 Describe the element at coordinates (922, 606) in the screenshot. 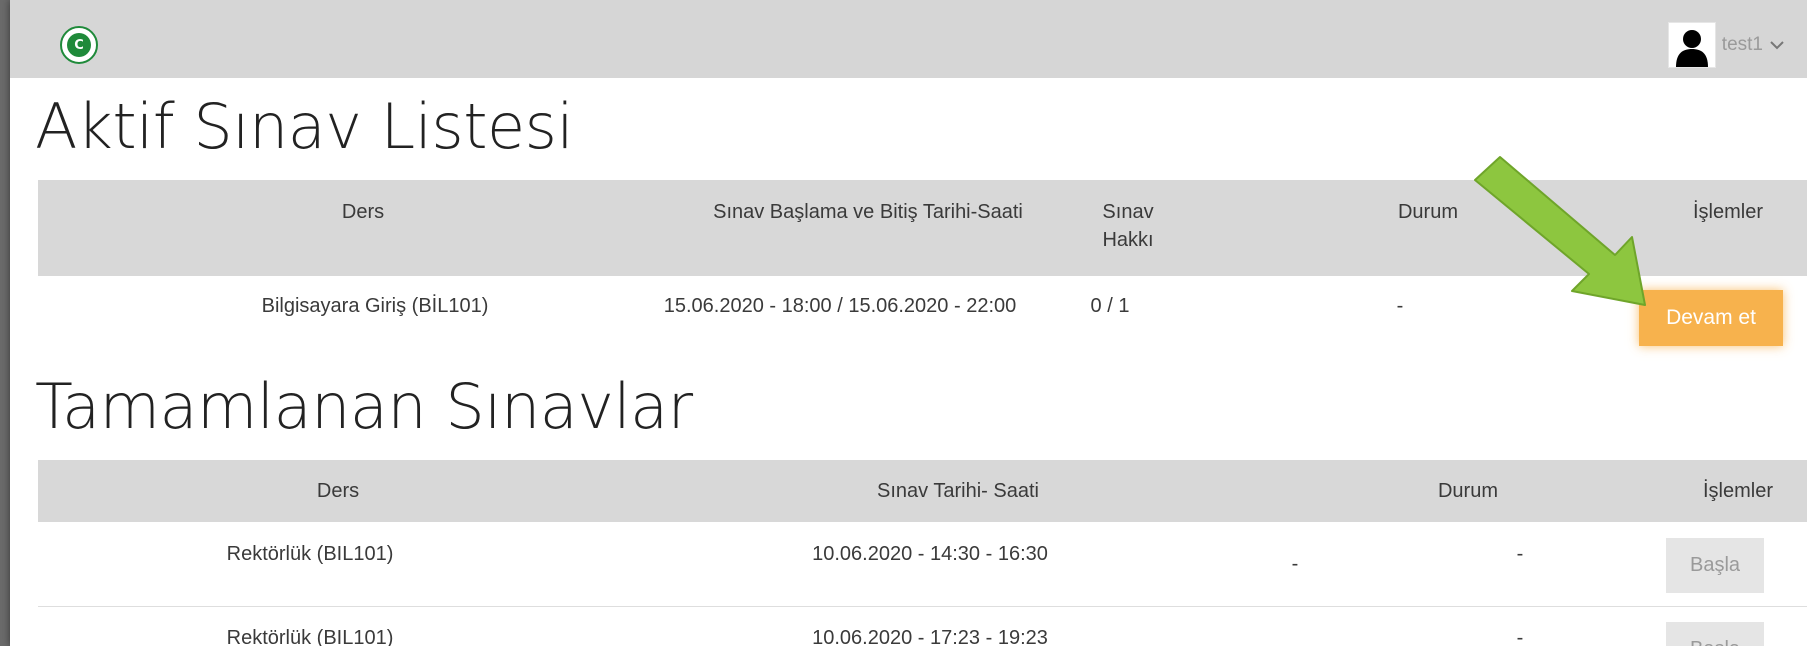

I see `row-divider` at that location.